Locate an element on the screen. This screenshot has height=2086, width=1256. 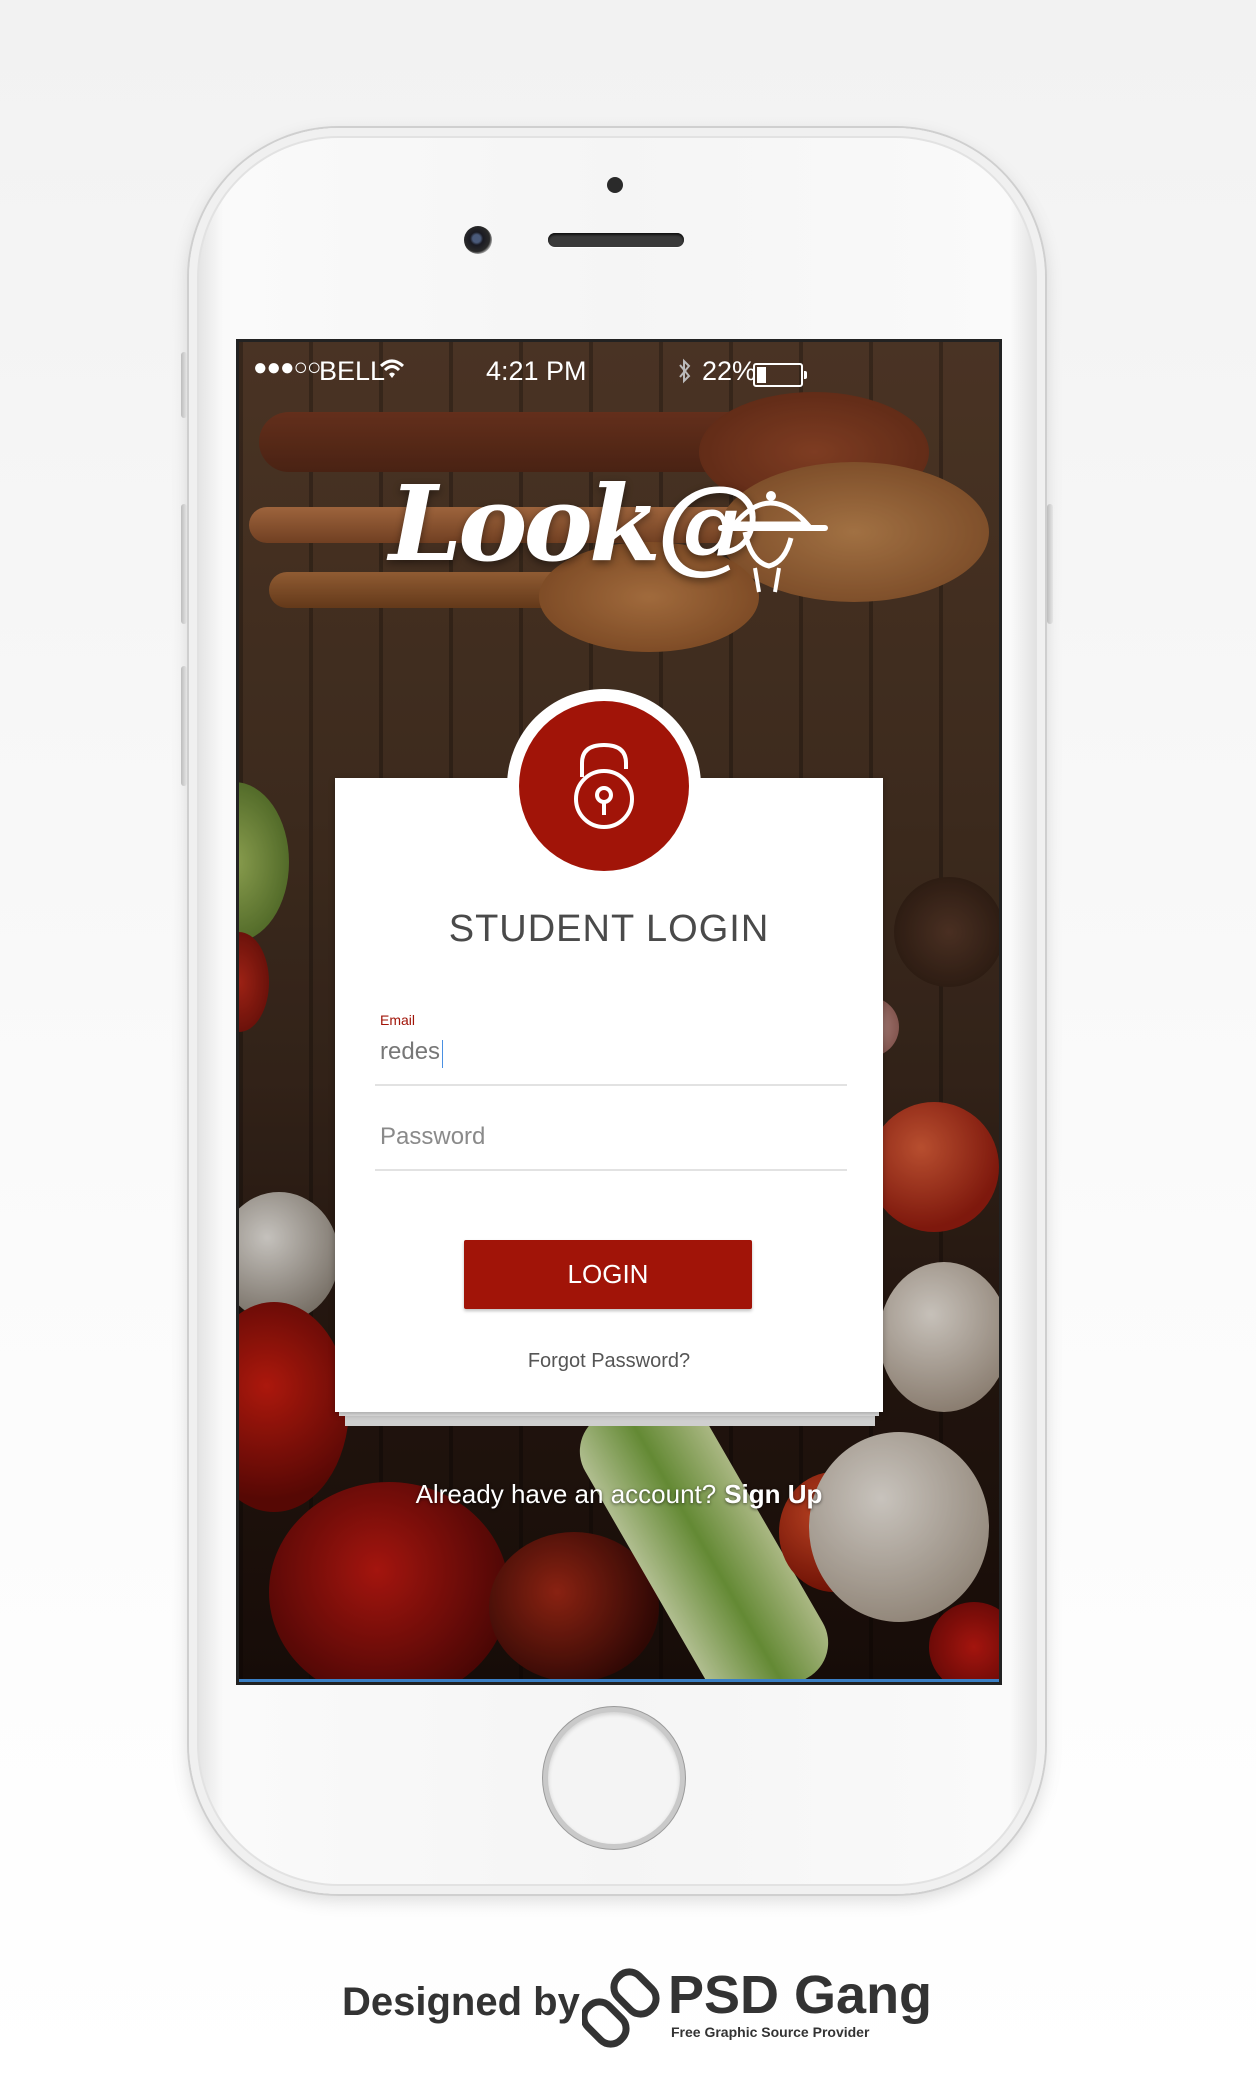
chef-cloche-icon is located at coordinates (773, 542).